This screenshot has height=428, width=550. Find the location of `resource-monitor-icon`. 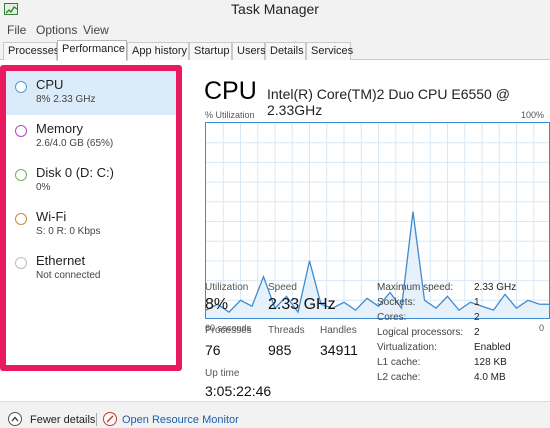

resource-monitor-icon is located at coordinates (110, 419).